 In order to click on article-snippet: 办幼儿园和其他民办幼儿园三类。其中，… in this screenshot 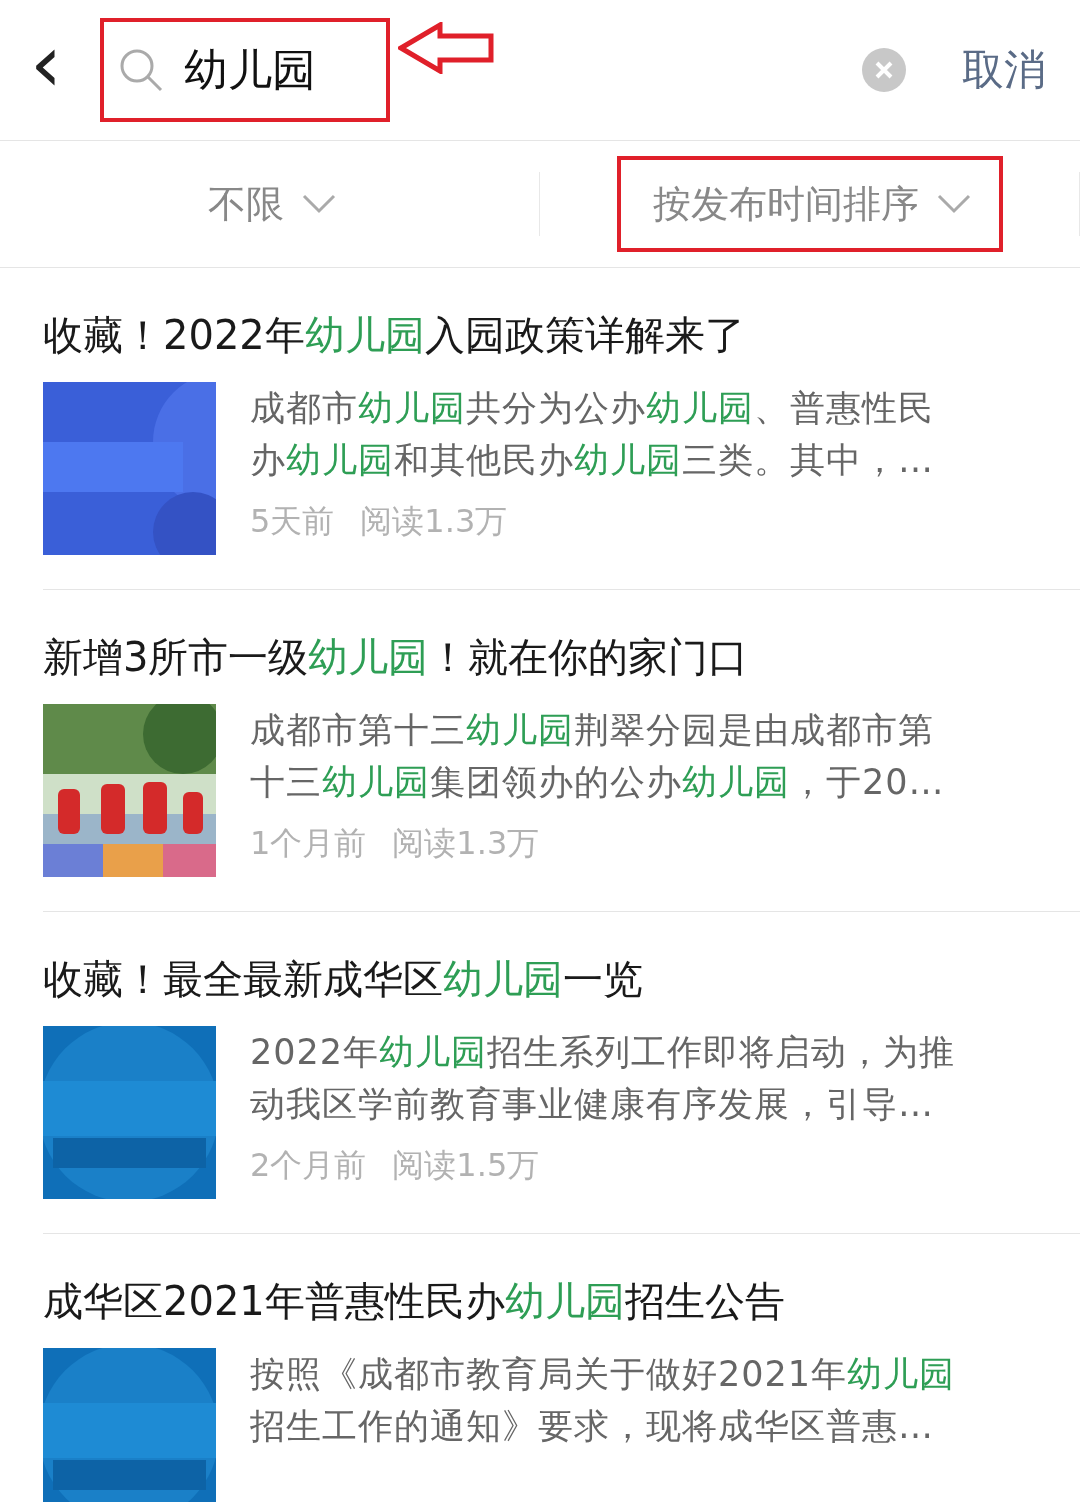, I will do `click(592, 460)`.